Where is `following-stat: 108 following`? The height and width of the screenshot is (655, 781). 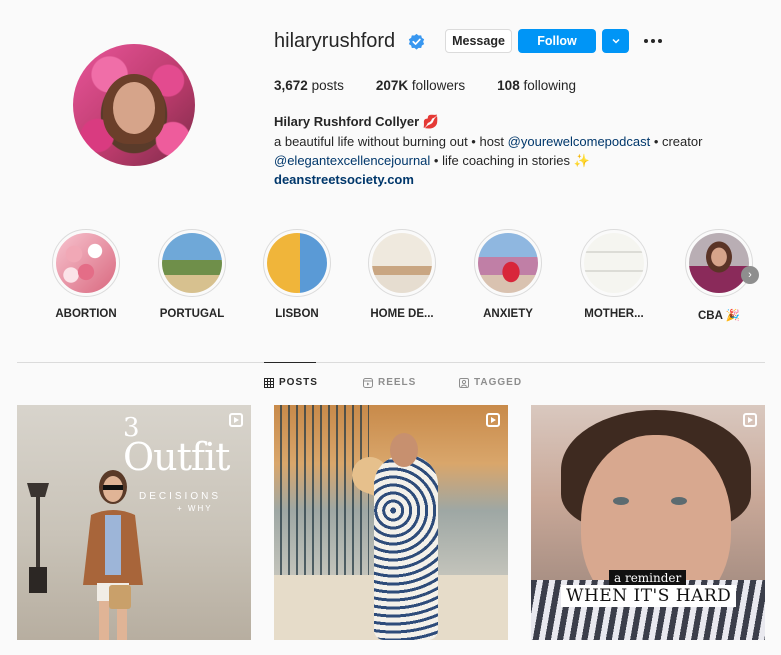
following-stat: 108 following is located at coordinates (536, 85).